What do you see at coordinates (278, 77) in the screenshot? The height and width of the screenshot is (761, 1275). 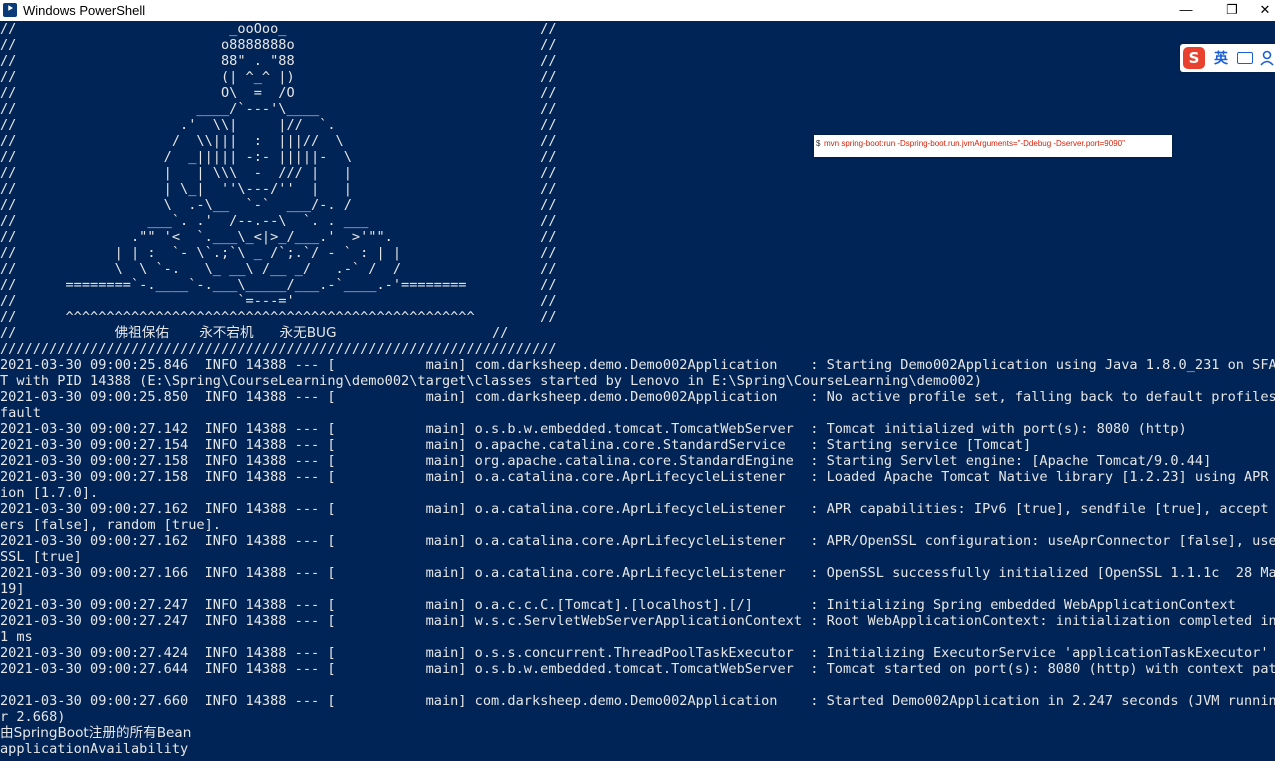 I see `banner-line: // (| ^_^ |) //` at bounding box center [278, 77].